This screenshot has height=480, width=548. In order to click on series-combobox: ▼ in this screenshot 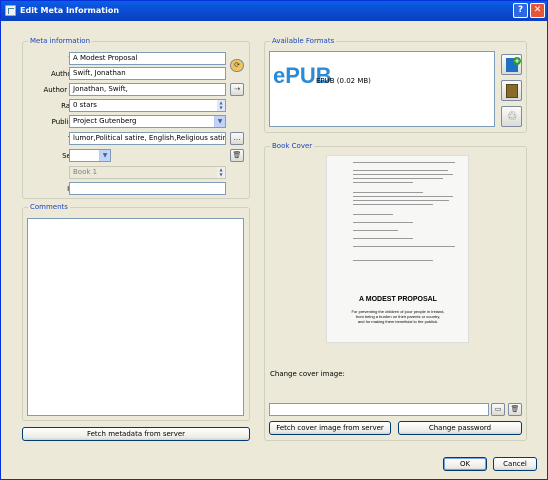, I will do `click(90, 155)`.